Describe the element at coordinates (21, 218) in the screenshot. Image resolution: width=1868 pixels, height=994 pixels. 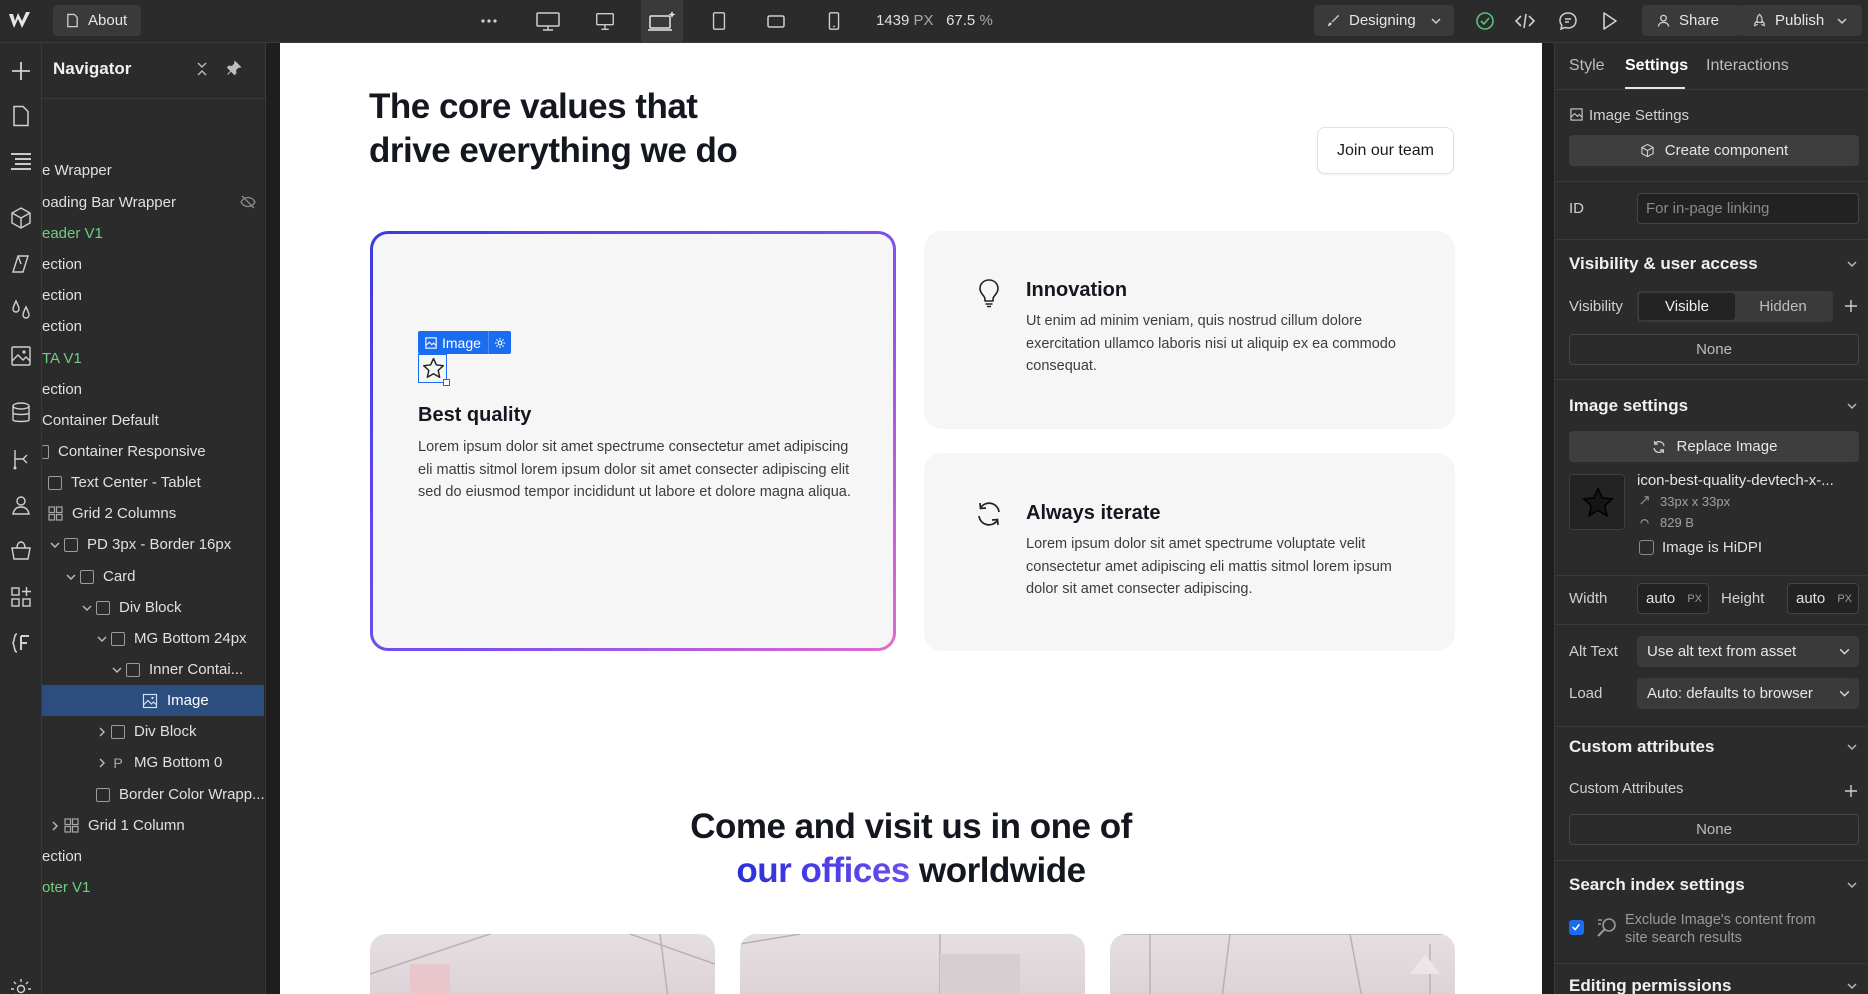
I see `components-icon` at that location.